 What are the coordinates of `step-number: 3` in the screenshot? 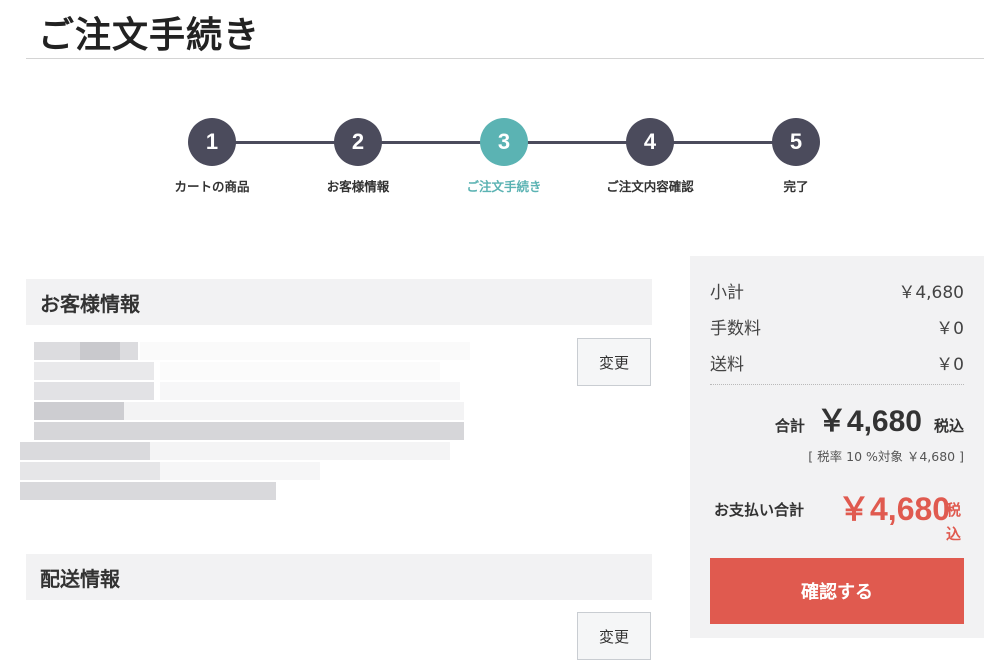 It's located at (504, 142).